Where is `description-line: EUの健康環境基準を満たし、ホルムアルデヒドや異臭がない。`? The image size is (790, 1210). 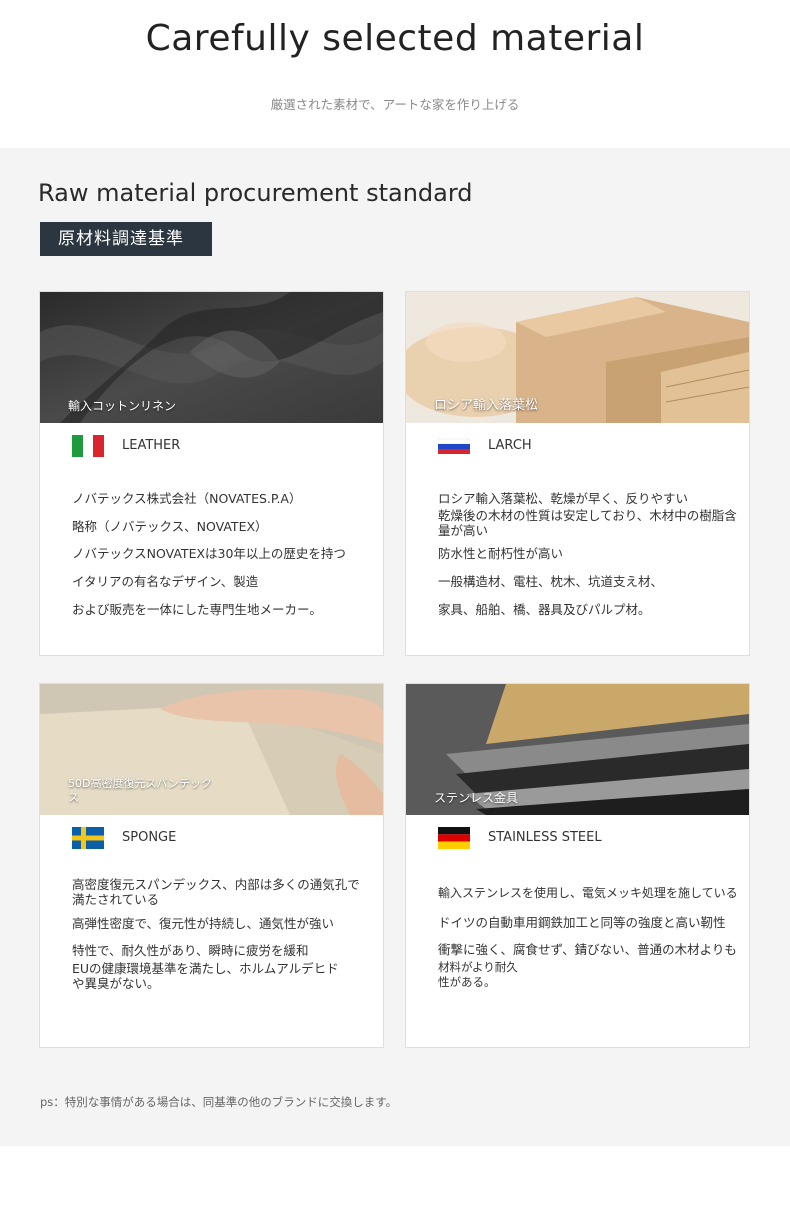 description-line: EUの健康環境基準を満たし、ホルムアルデヒドや異臭がない。 is located at coordinates (205, 976).